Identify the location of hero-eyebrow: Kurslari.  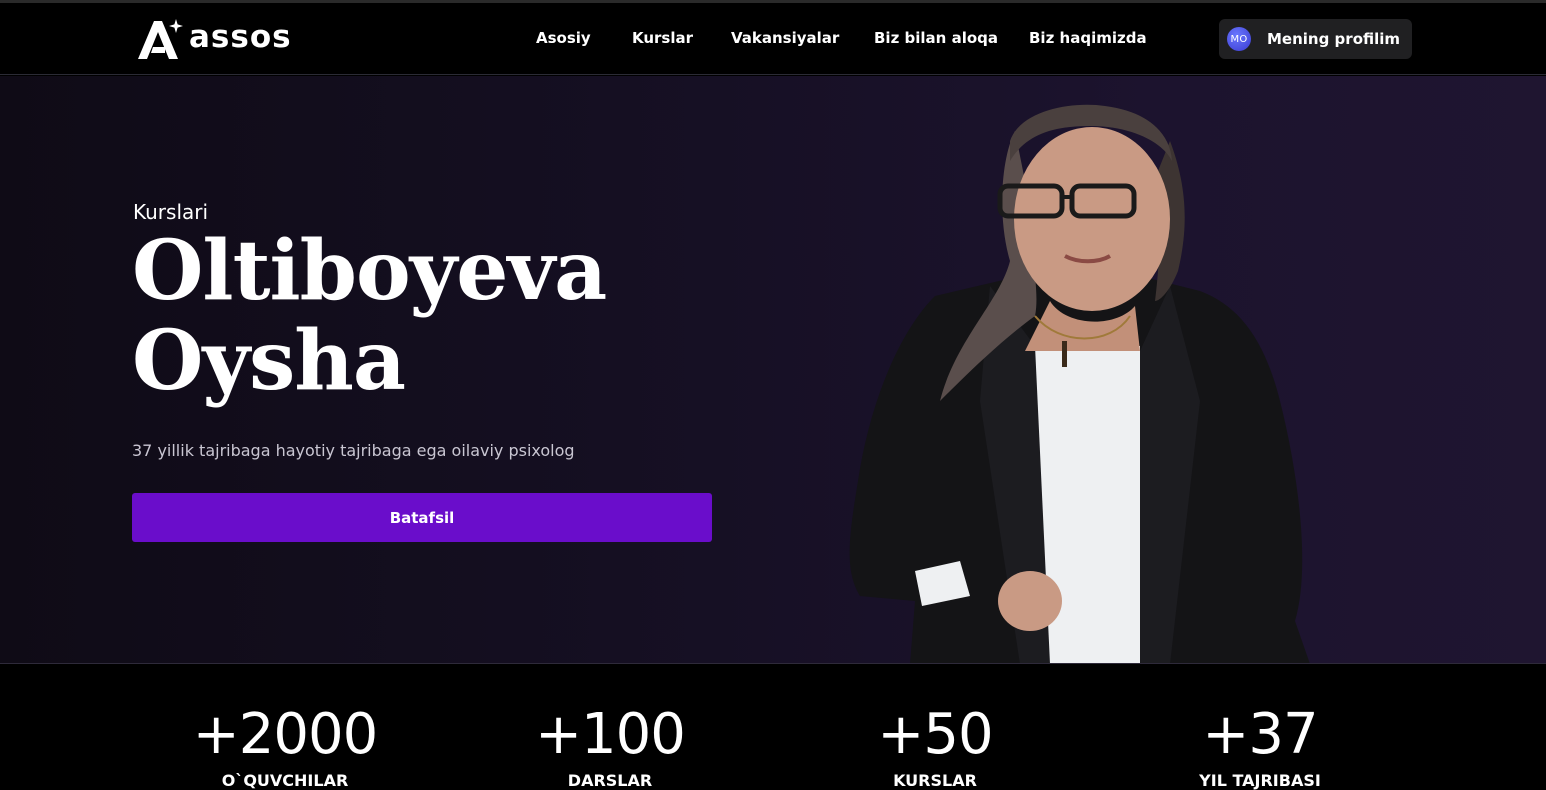
(171, 212).